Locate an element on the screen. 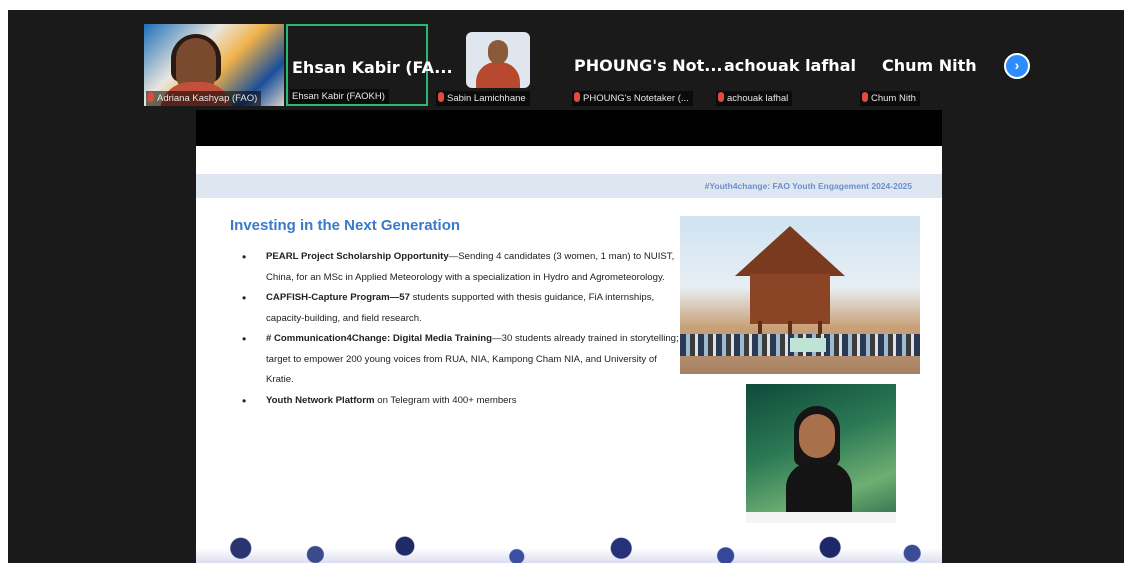  participant-display-name: Chum Nith is located at coordinates (929, 65).